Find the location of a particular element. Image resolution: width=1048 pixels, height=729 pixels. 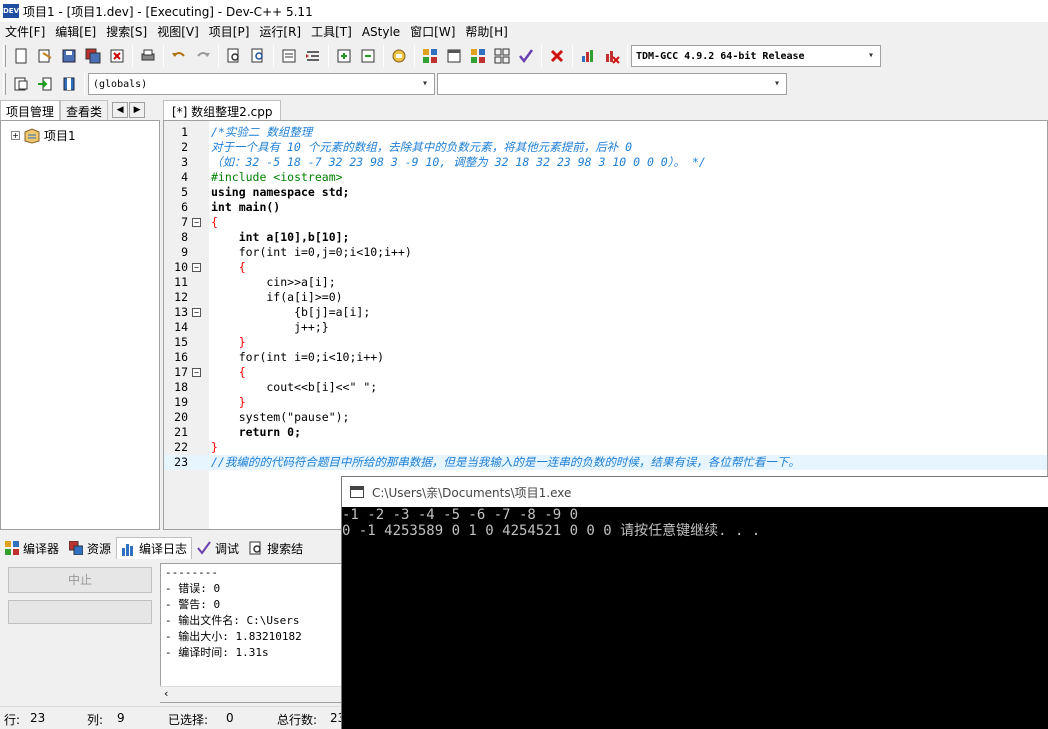

horizontal-scrollbar: ‹ is located at coordinates (252, 694).